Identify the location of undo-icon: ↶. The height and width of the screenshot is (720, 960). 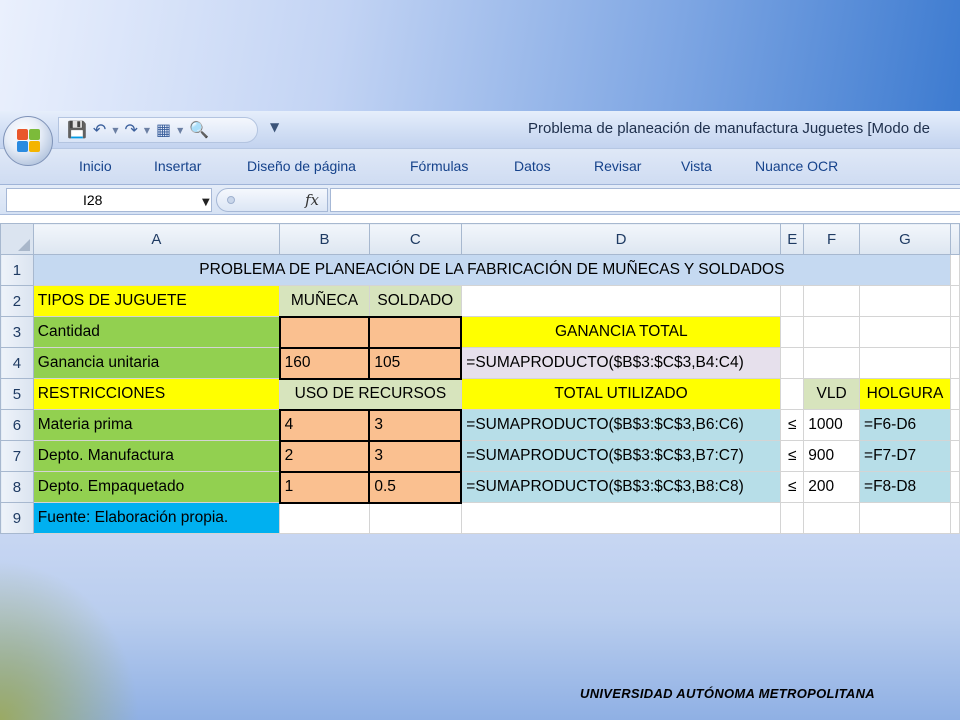
(99, 130).